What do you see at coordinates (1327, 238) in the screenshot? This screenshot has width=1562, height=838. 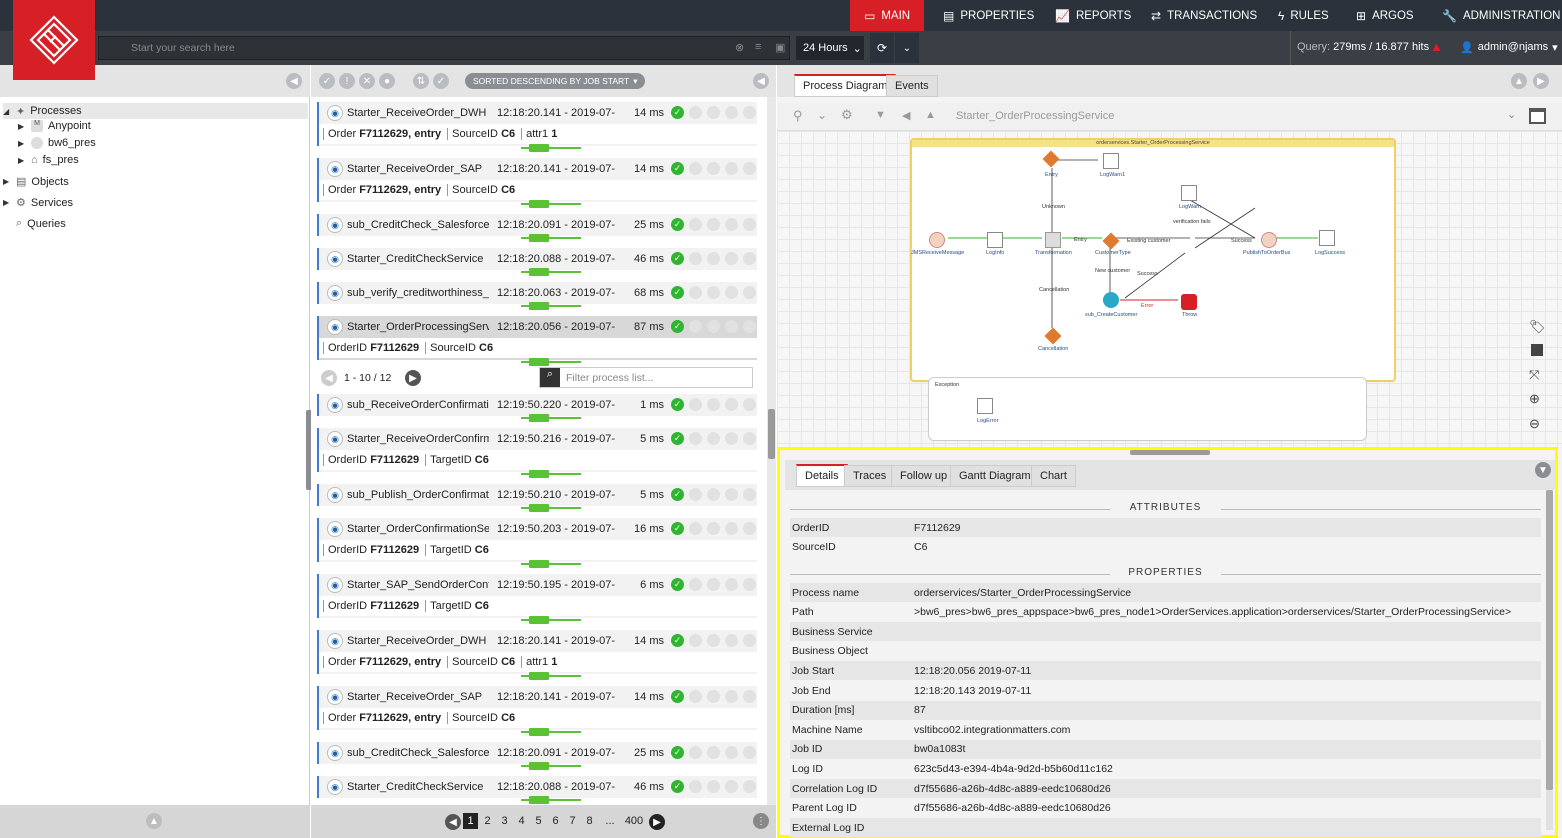 I see `log-success-icon` at bounding box center [1327, 238].